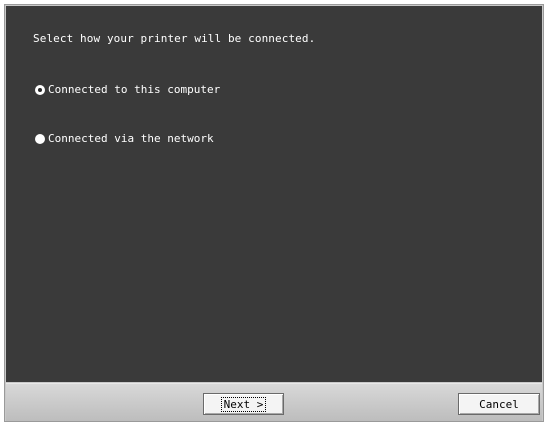 The height and width of the screenshot is (426, 547). I want to click on cancel-button-label: Cancel, so click(499, 404).